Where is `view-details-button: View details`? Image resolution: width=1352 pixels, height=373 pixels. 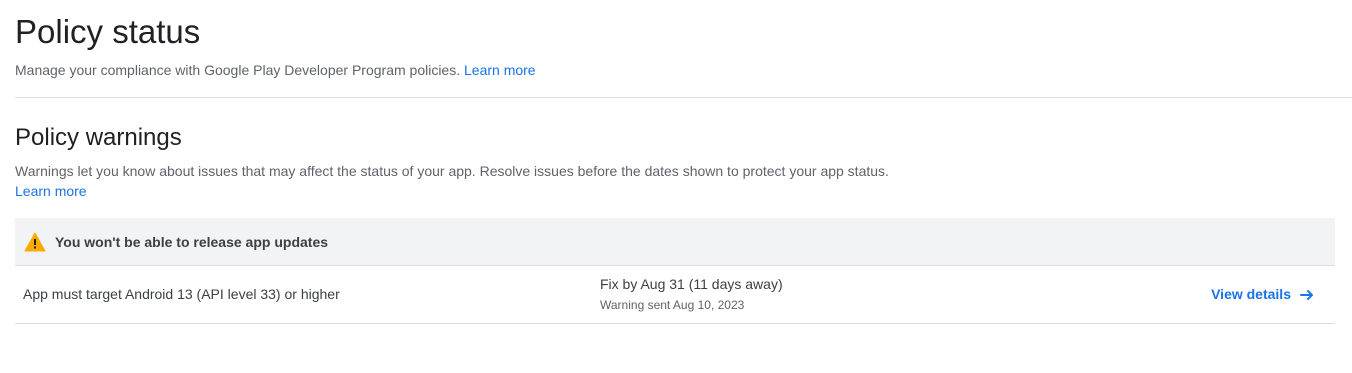
view-details-button: View details is located at coordinates (1262, 294).